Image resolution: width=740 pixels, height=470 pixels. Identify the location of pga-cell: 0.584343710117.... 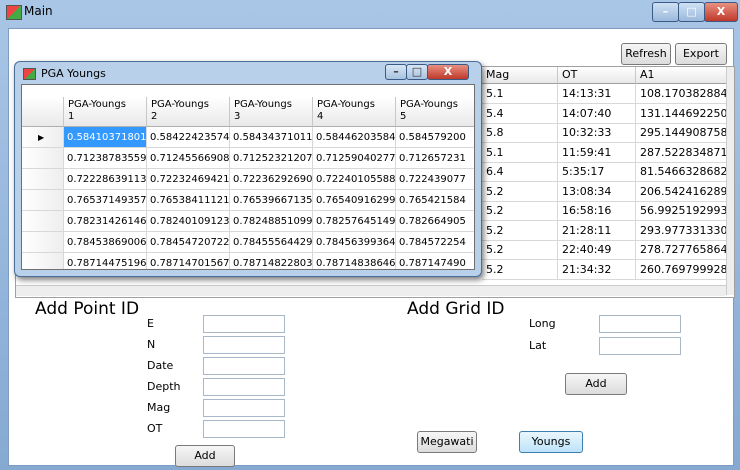
(271, 137).